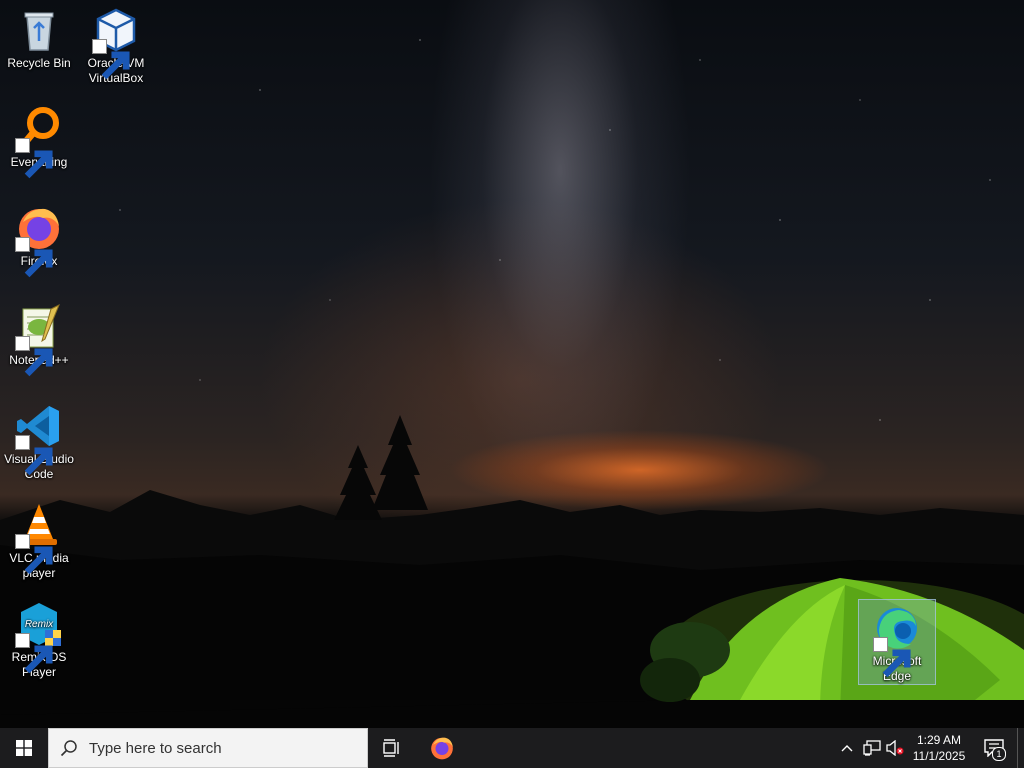 This screenshot has height=768, width=1024. What do you see at coordinates (939, 756) in the screenshot?
I see `clock-date: 11/1/2025` at bounding box center [939, 756].